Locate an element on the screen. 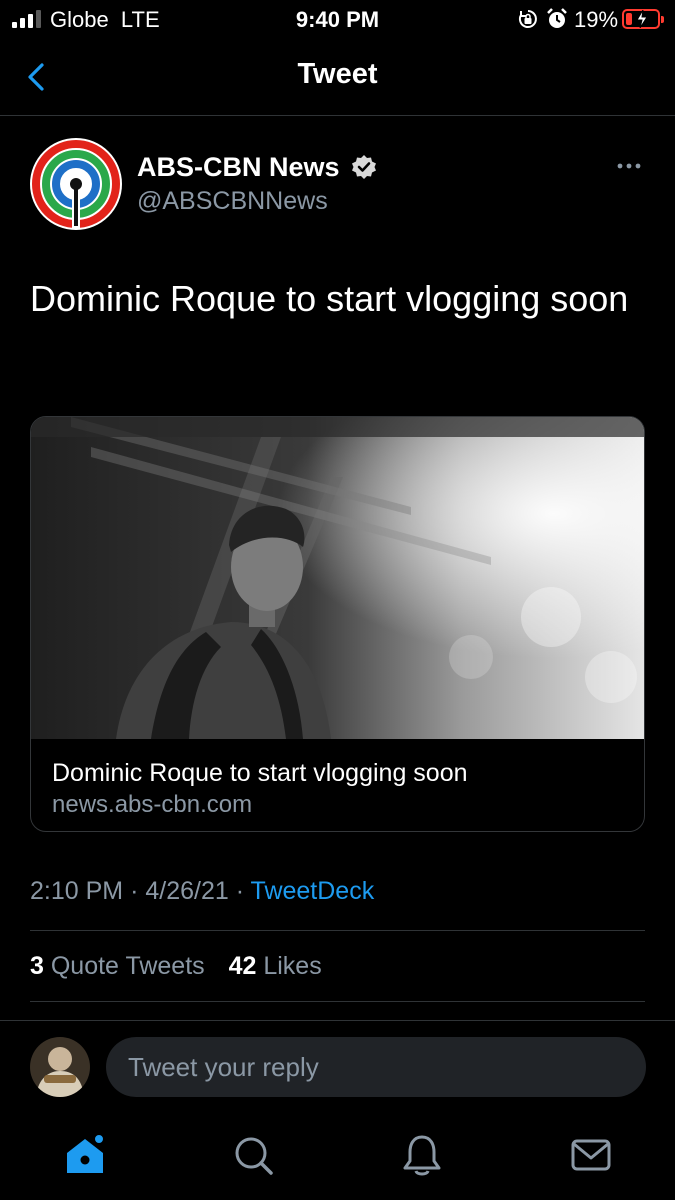 This screenshot has width=675, height=1200. page-title: Tweet is located at coordinates (337, 74).